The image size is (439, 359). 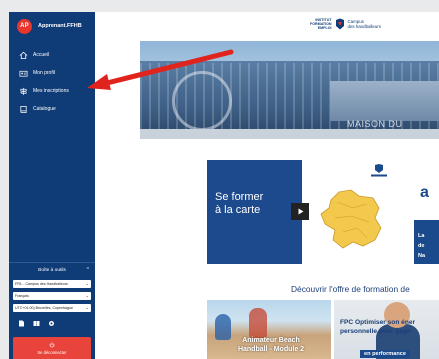 I want to click on brand-right-text: Campus des handballeurs, so click(x=364, y=24).